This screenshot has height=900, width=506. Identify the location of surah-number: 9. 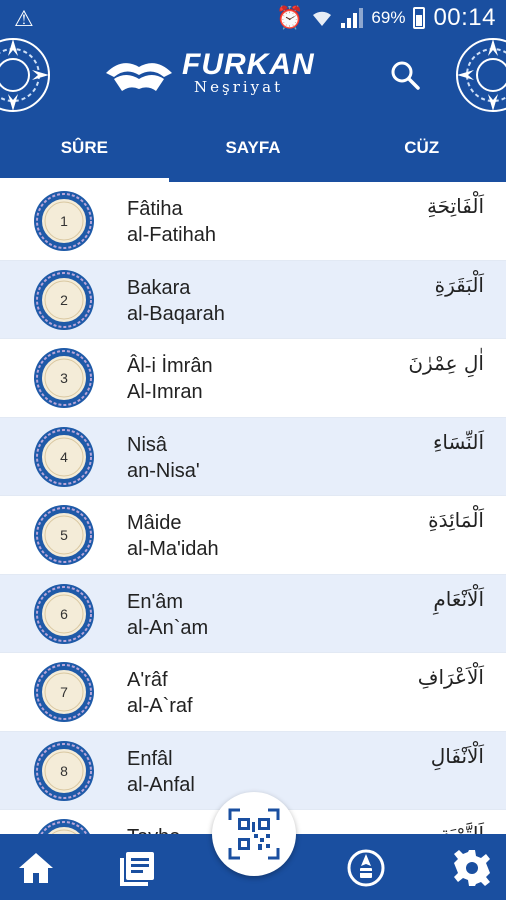
(64, 825).